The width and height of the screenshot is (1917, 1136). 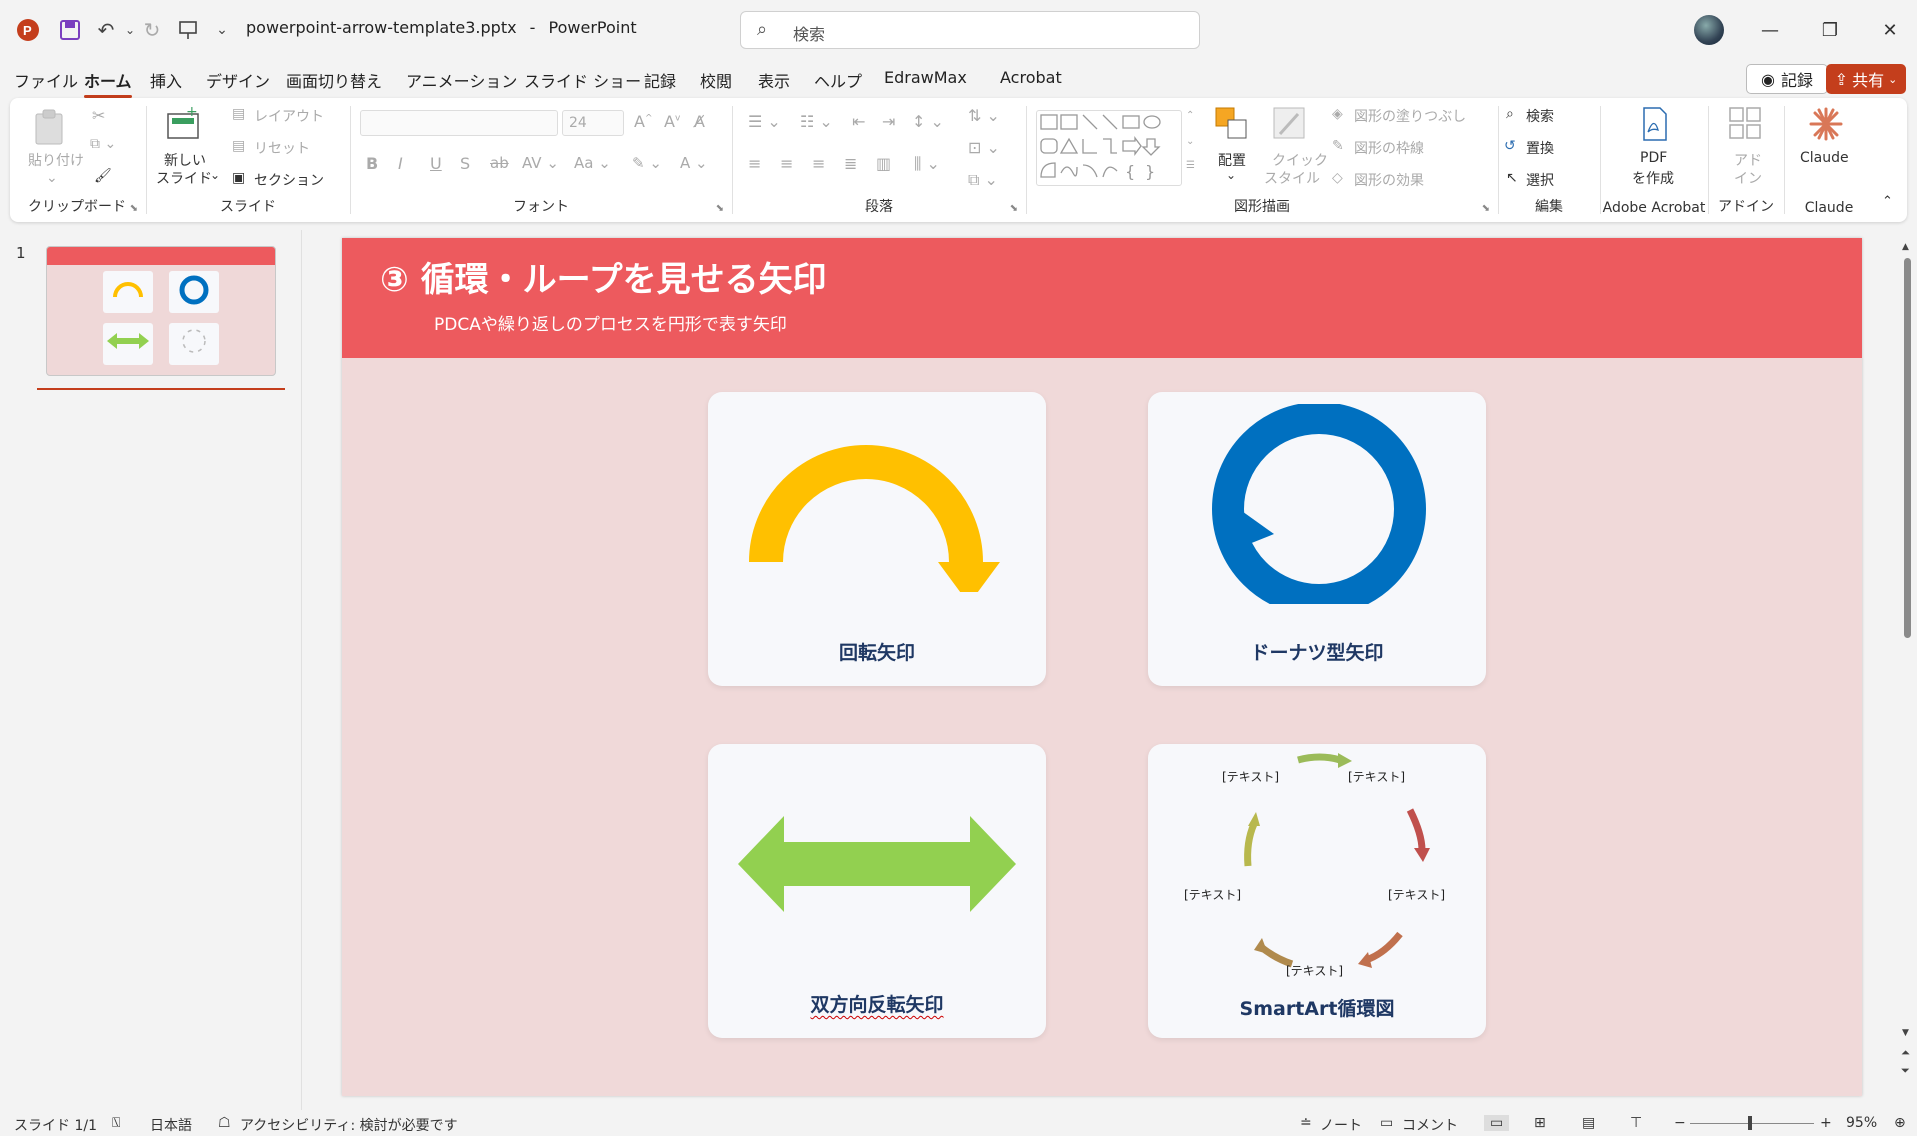 What do you see at coordinates (1746, 124) in the screenshot?
I see `addin-icon` at bounding box center [1746, 124].